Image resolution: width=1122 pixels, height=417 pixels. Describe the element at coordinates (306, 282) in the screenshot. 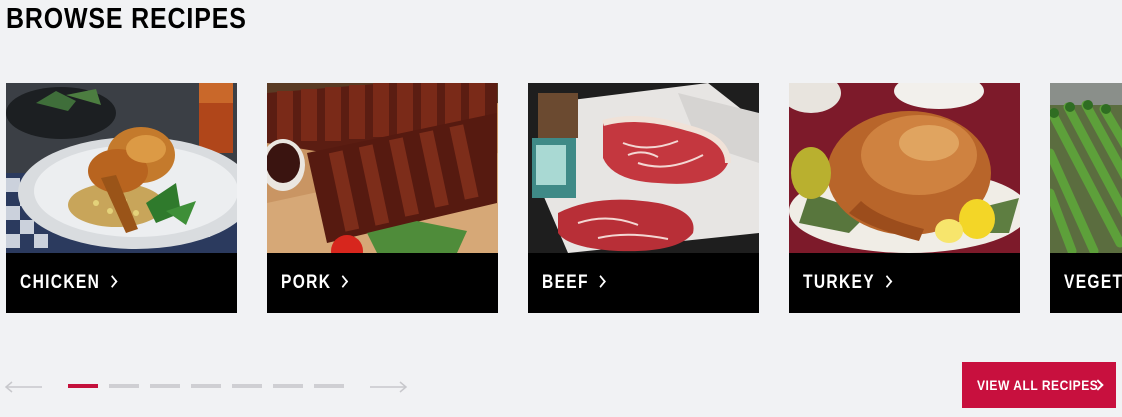

I see `category-name: PORK` at that location.